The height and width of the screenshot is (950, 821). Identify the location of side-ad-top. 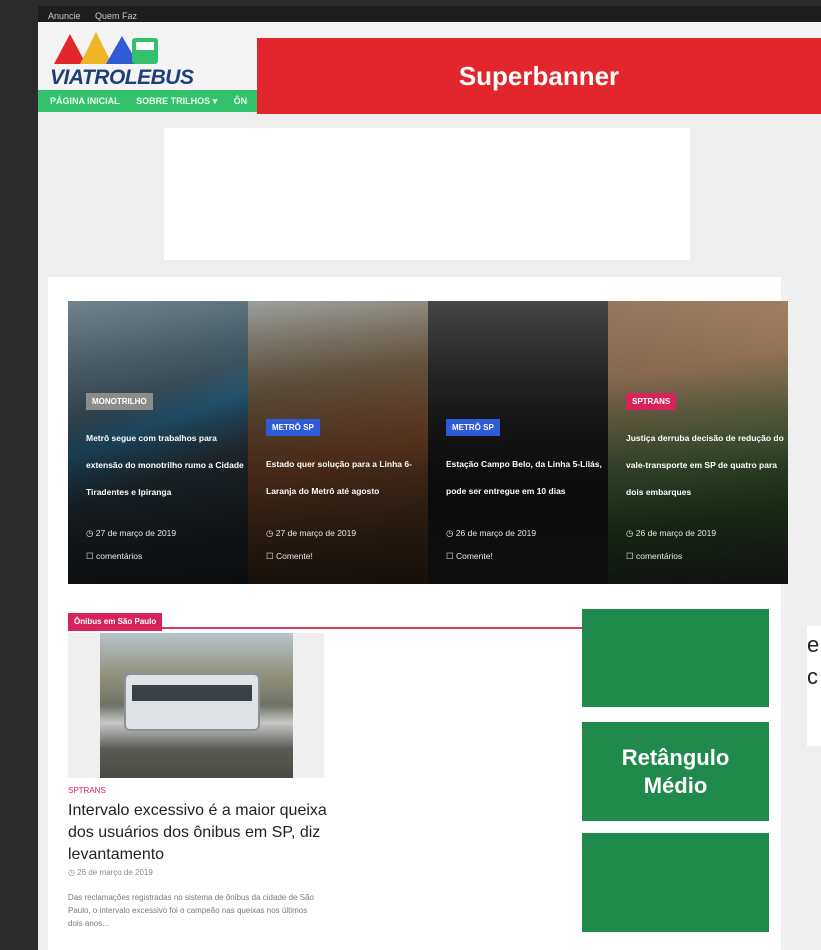
(675, 658).